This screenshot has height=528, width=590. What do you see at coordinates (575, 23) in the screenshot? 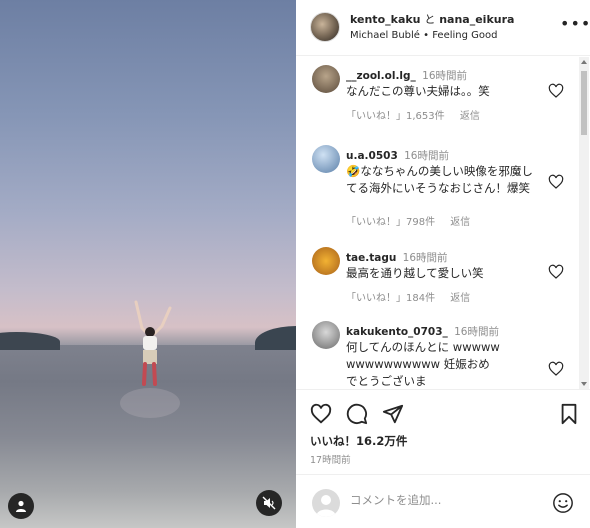
I see `more-options-button: •••` at bounding box center [575, 23].